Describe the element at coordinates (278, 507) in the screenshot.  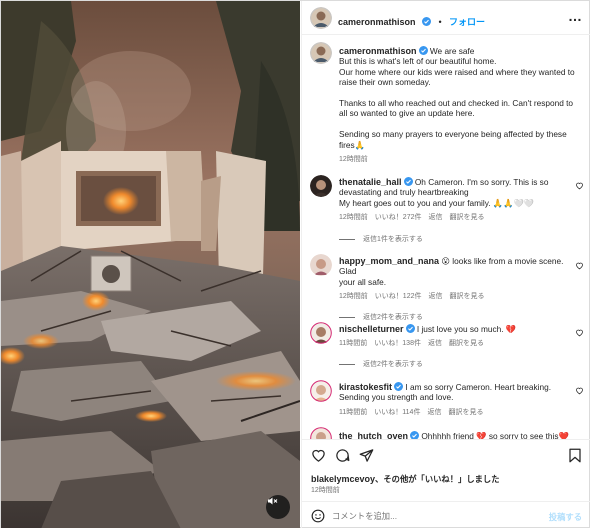
I see `mute-toggle` at that location.